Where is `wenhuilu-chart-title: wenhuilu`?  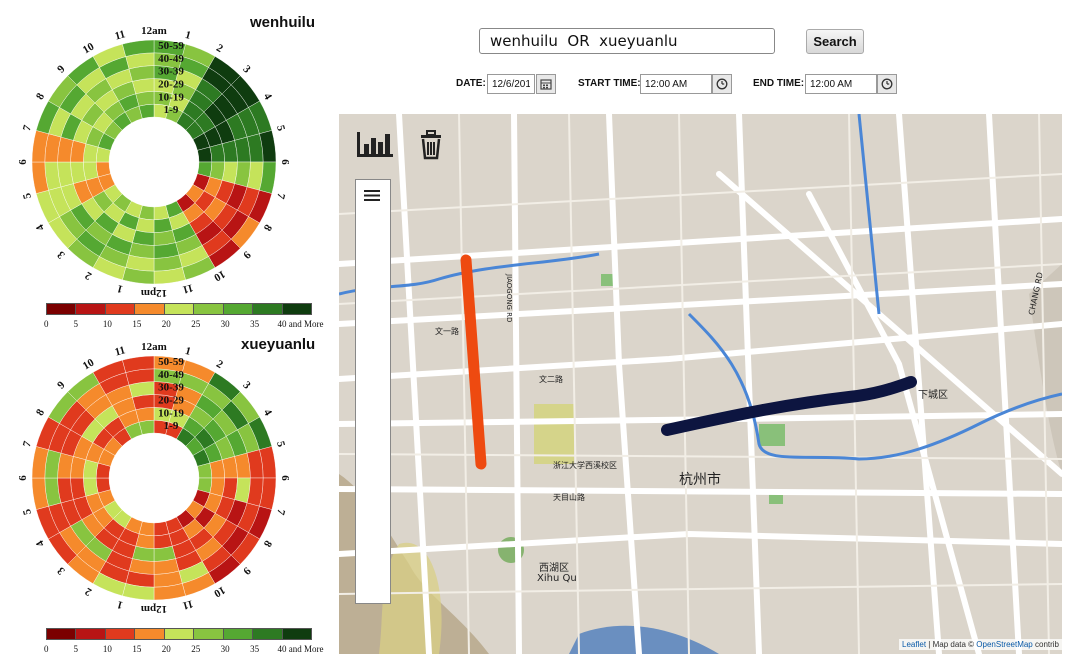
wenhuilu-chart-title: wenhuilu is located at coordinates (282, 22).